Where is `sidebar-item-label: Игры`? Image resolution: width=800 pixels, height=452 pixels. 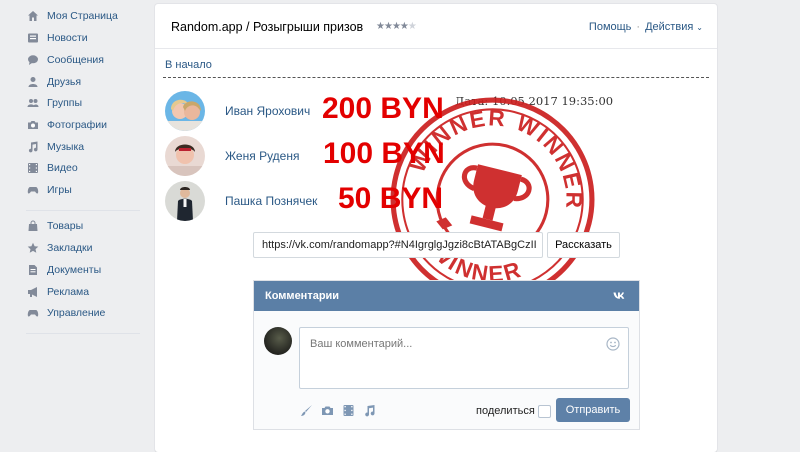 sidebar-item-label: Игры is located at coordinates (59, 190).